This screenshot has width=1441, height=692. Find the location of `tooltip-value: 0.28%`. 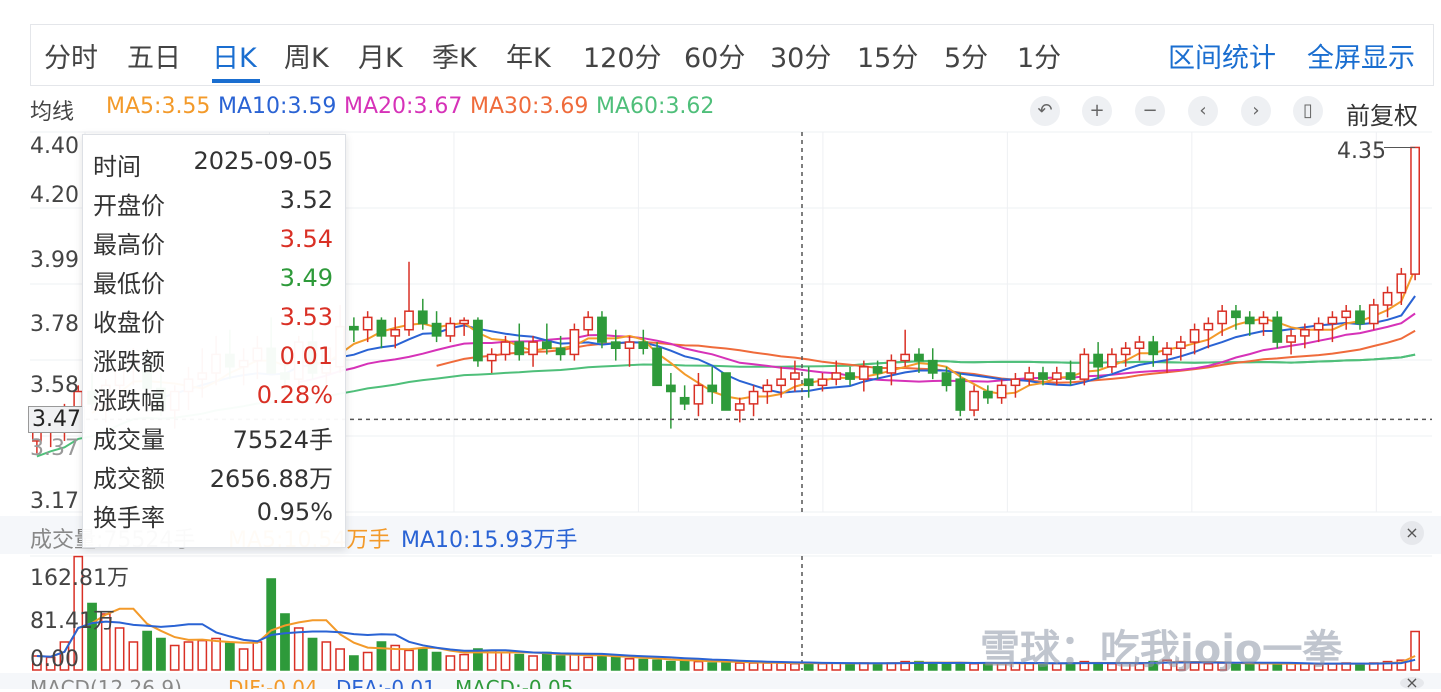

tooltip-value: 0.28% is located at coordinates (294, 395).